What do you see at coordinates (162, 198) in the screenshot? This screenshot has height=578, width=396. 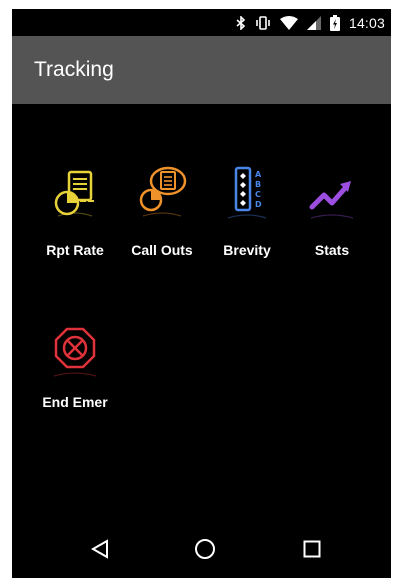 I see `call-outs-icon` at bounding box center [162, 198].